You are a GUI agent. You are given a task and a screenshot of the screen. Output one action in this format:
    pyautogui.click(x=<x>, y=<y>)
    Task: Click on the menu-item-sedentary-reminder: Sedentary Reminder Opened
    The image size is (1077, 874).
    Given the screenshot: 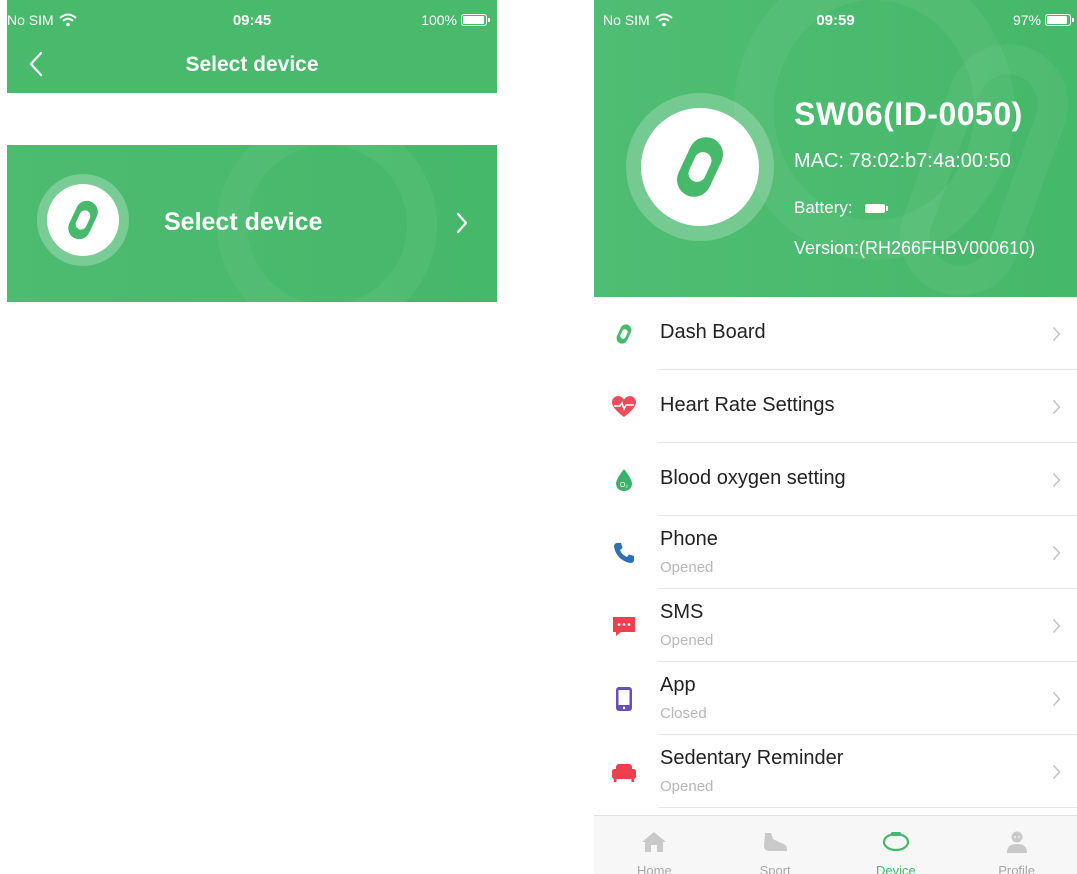 What is the action you would take?
    pyautogui.click(x=835, y=771)
    